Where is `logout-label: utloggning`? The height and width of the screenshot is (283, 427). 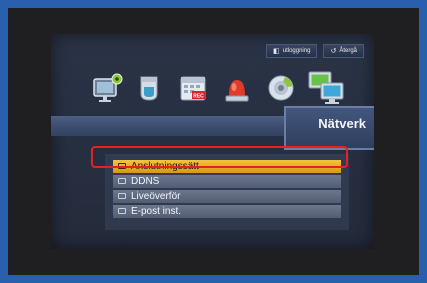 logout-label: utloggning is located at coordinates (296, 51).